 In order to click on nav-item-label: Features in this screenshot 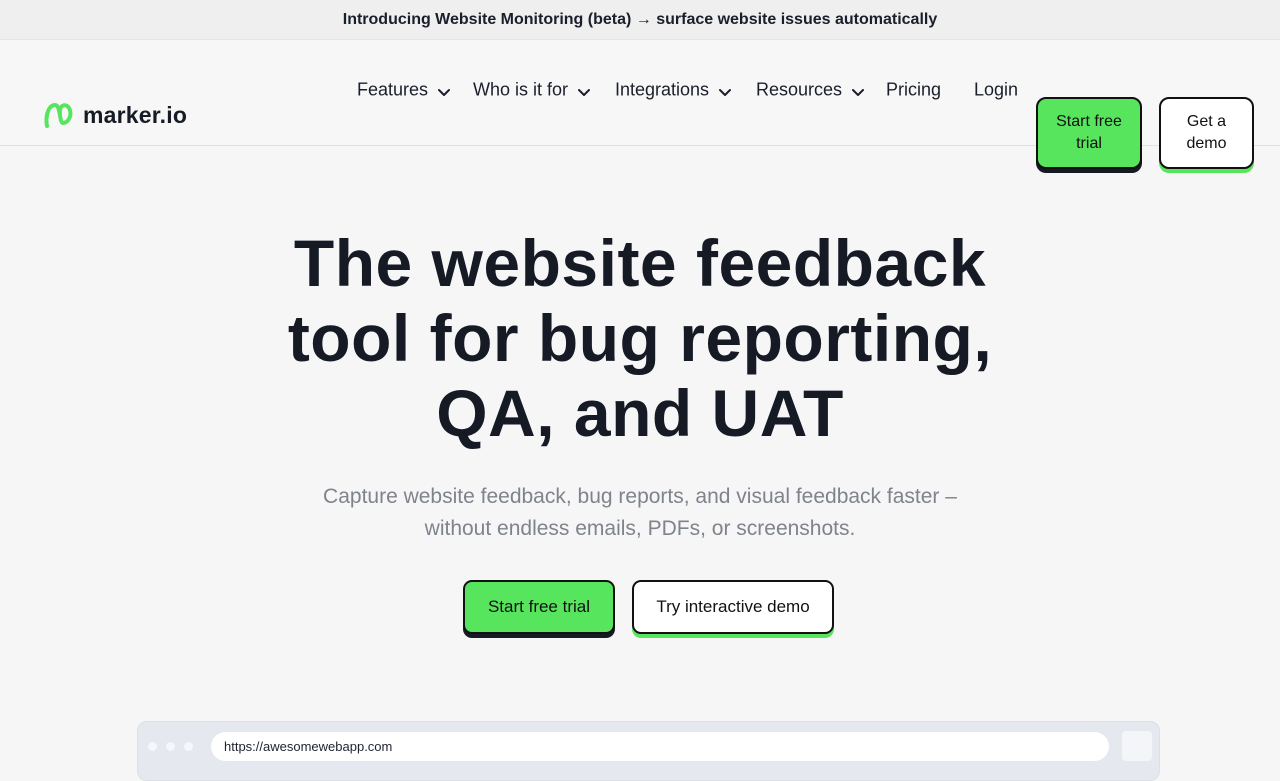, I will do `click(393, 89)`.